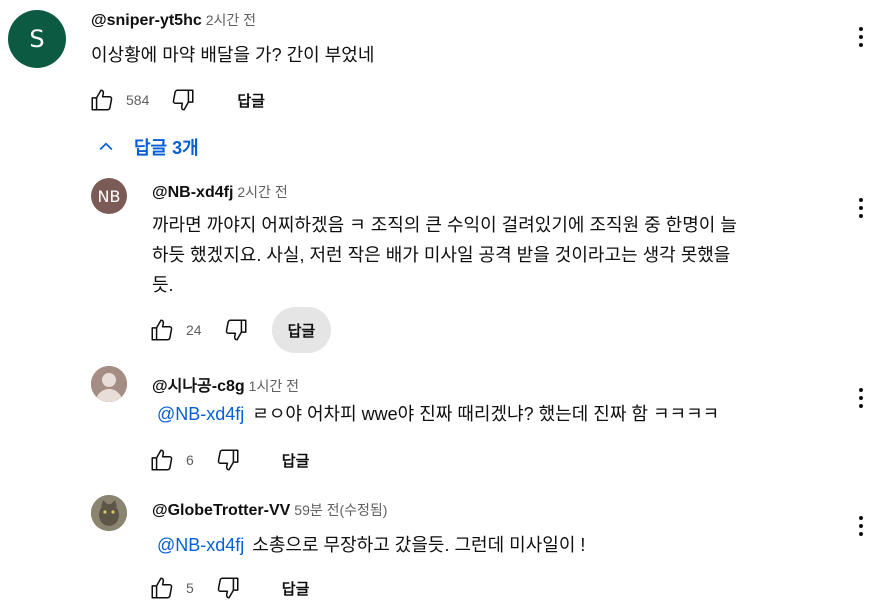 The width and height of the screenshot is (875, 611). I want to click on comment-actions: 24 답글, so click(240, 330).